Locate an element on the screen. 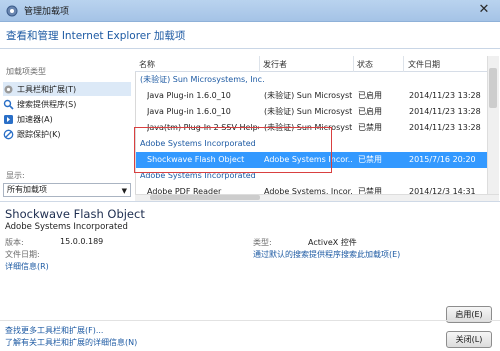  column-status: 状态 is located at coordinates (365, 64).